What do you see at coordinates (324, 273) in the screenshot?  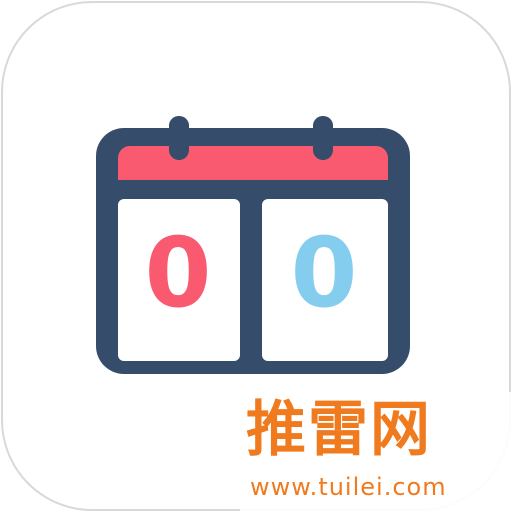 I see `right-score-digit: 0` at bounding box center [324, 273].